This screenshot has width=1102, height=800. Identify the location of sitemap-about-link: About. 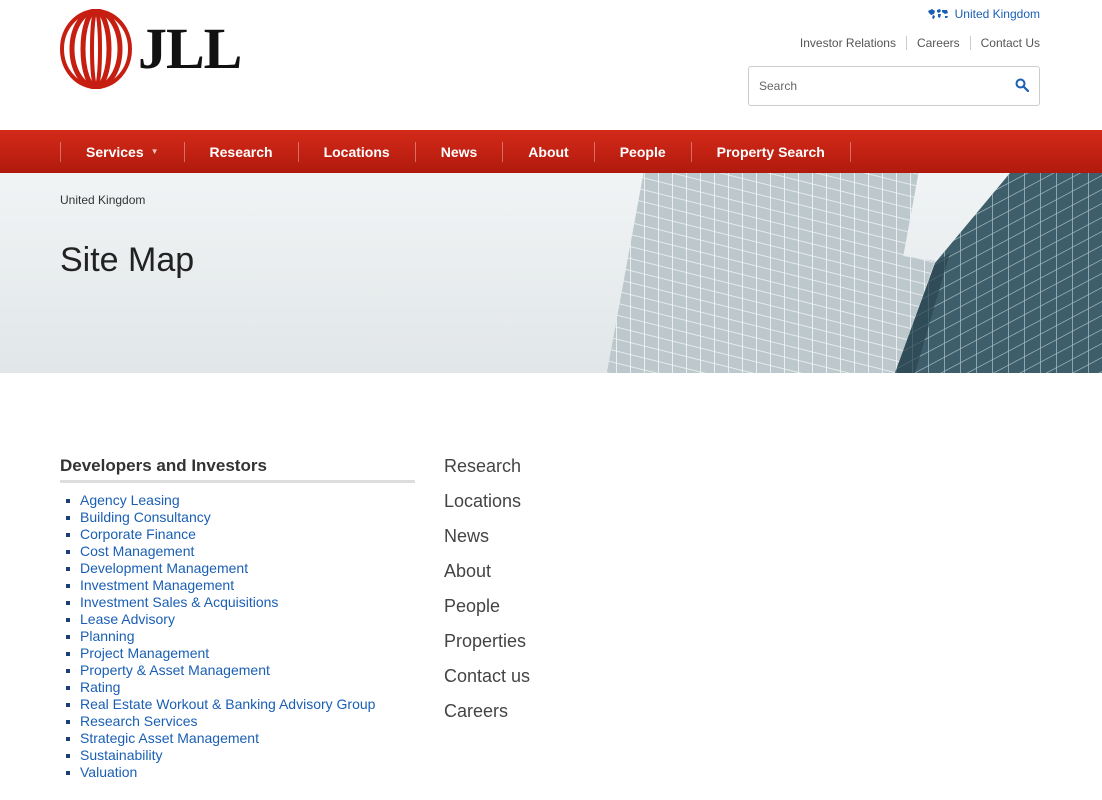
(487, 576).